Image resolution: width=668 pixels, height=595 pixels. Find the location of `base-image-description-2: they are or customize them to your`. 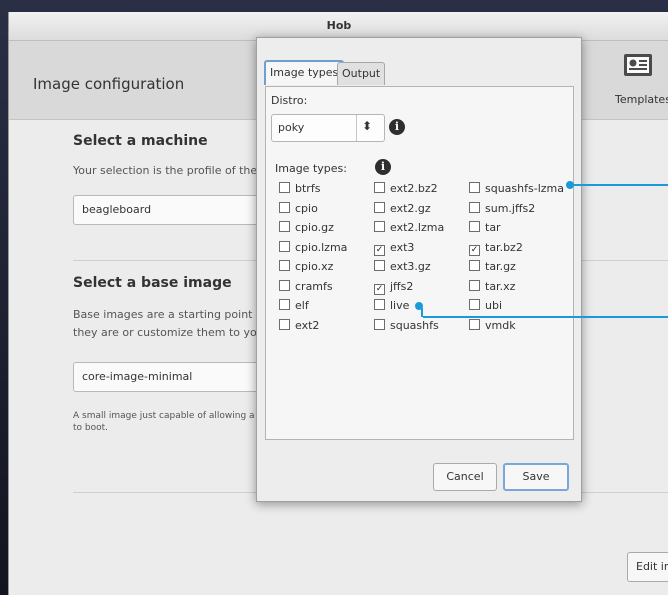

base-image-description-2: they are or customize them to your is located at coordinates (171, 332).